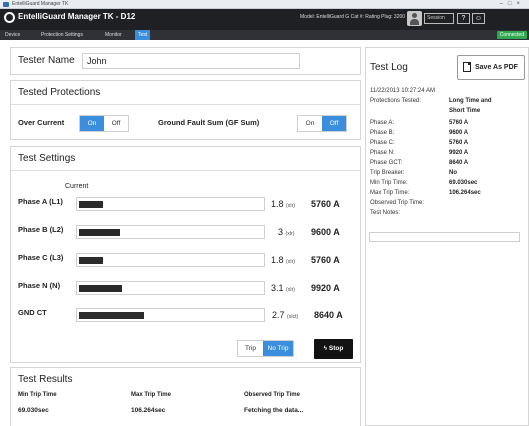 The width and height of the screenshot is (529, 426). I want to click on ground-fault-on-option: On, so click(310, 123).